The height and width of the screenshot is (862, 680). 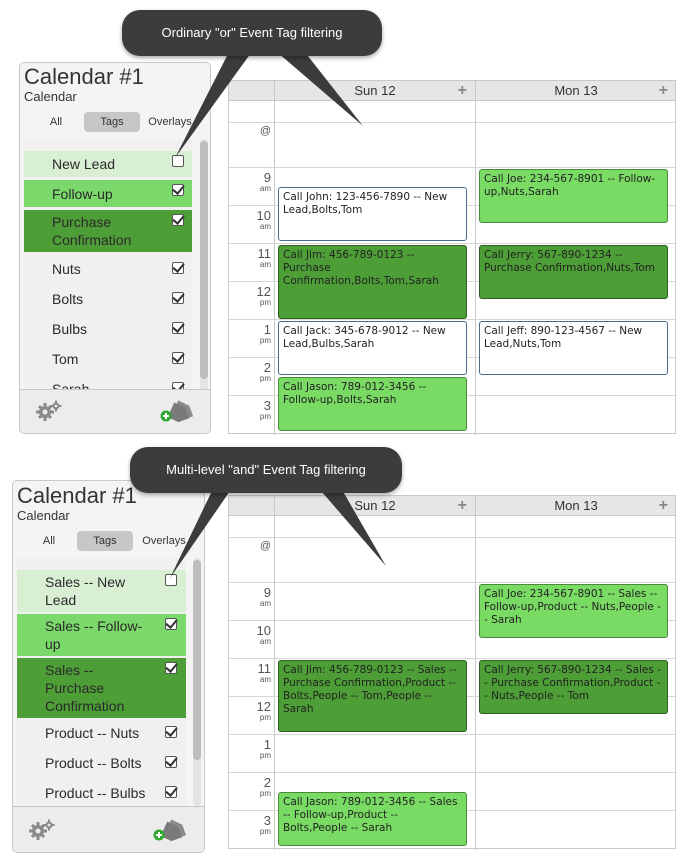 I want to click on tag-label: New Lead, so click(x=84, y=164).